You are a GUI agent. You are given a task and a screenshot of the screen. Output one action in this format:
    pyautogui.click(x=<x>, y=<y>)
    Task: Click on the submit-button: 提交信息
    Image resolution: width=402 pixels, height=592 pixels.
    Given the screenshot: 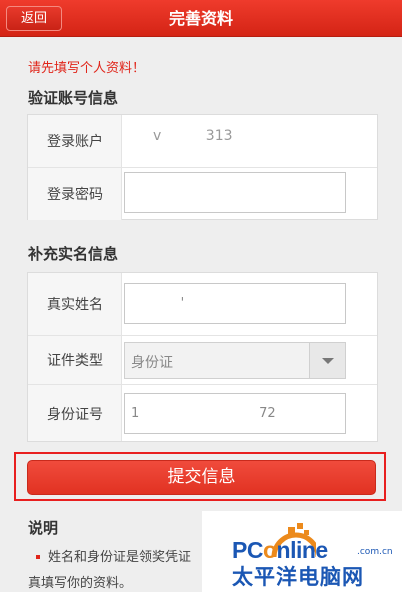 What is the action you would take?
    pyautogui.click(x=201, y=477)
    